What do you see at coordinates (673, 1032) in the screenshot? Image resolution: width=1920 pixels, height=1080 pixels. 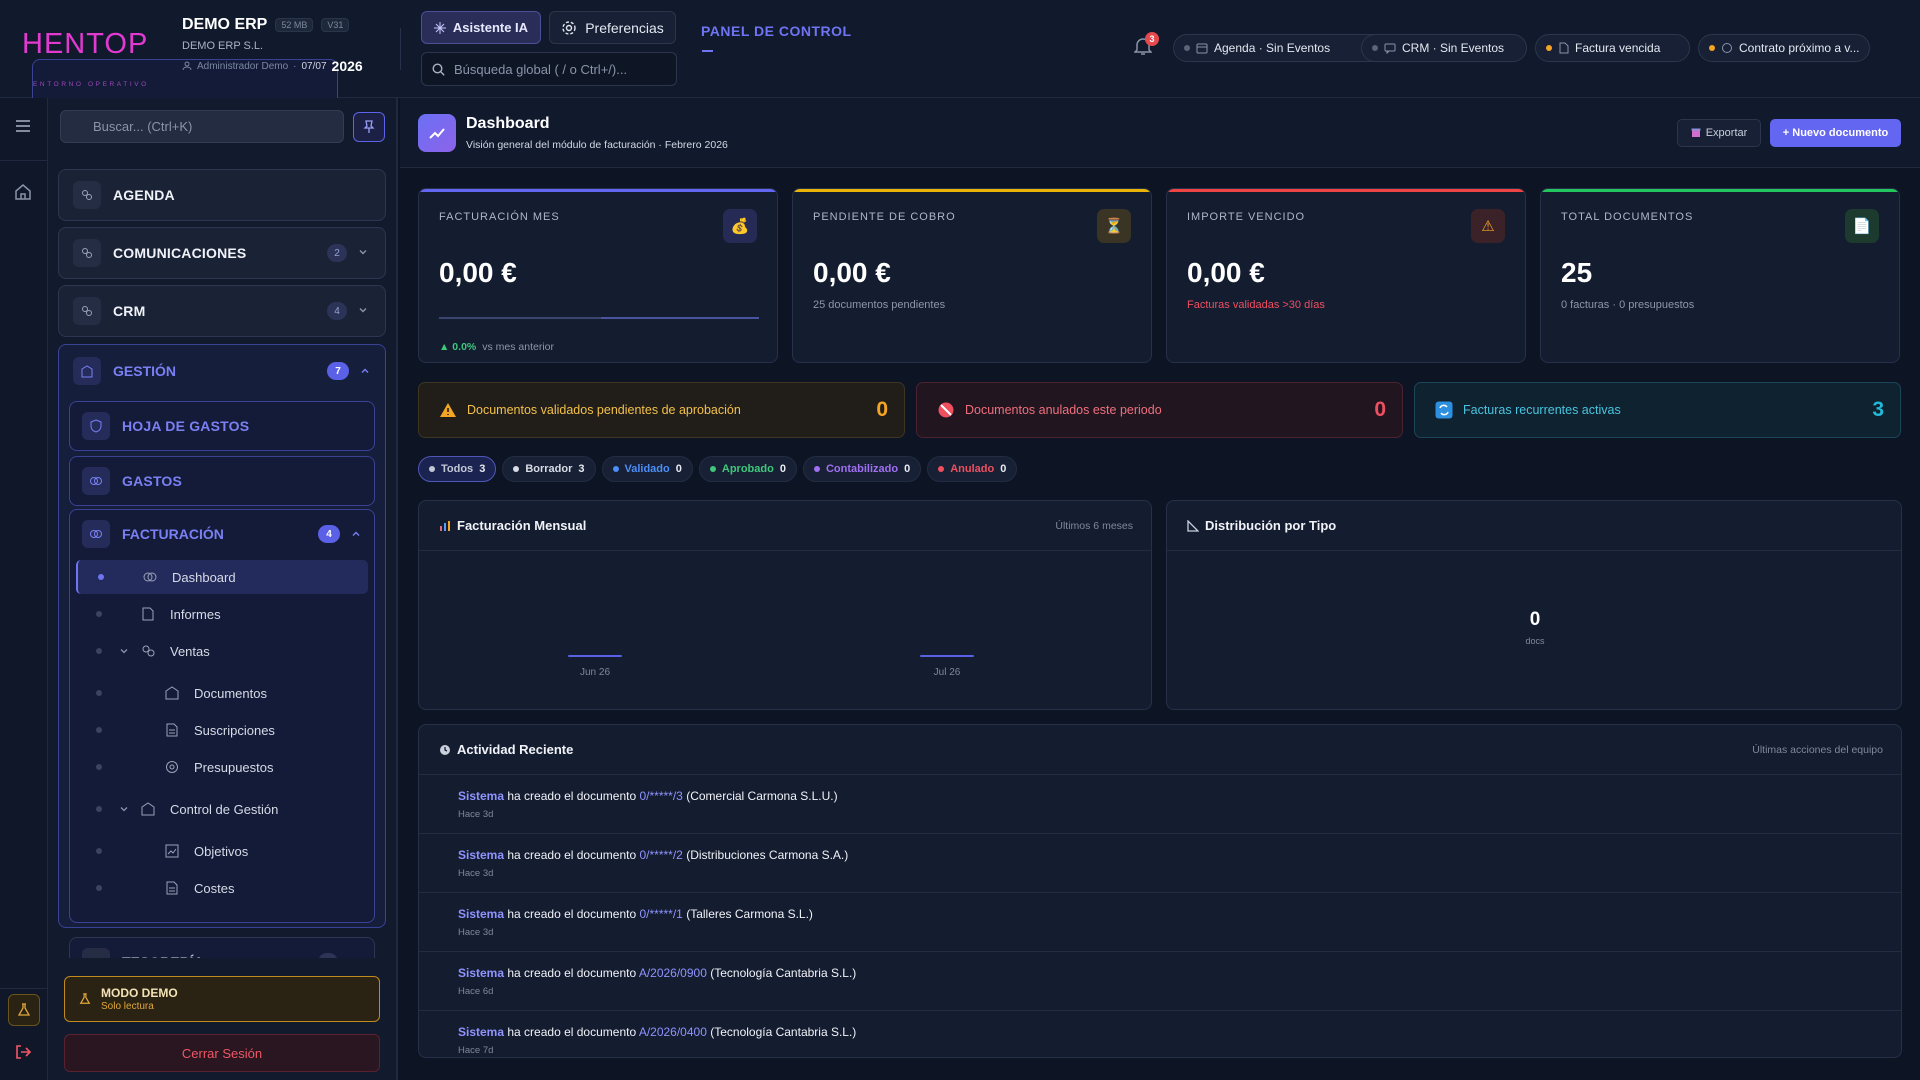 I see `activity-document-link: A/2026/0400` at bounding box center [673, 1032].